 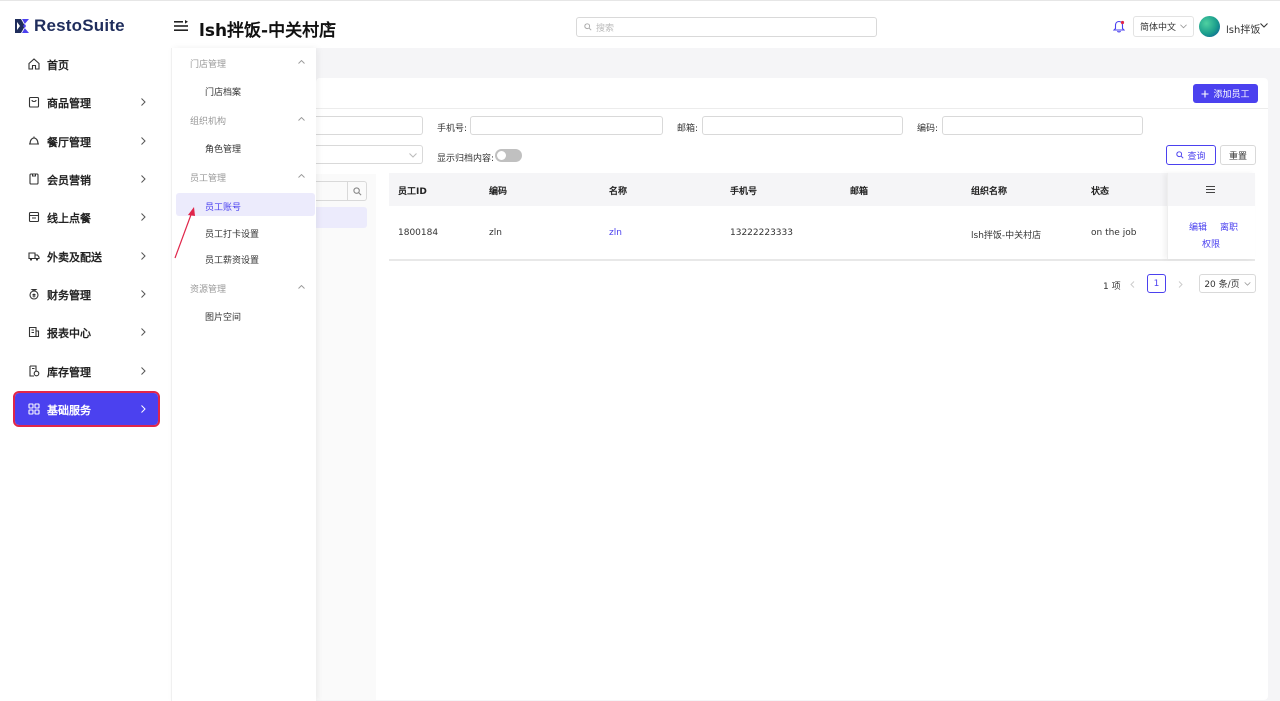 I want to click on cell-status: on the job, so click(x=1114, y=233).